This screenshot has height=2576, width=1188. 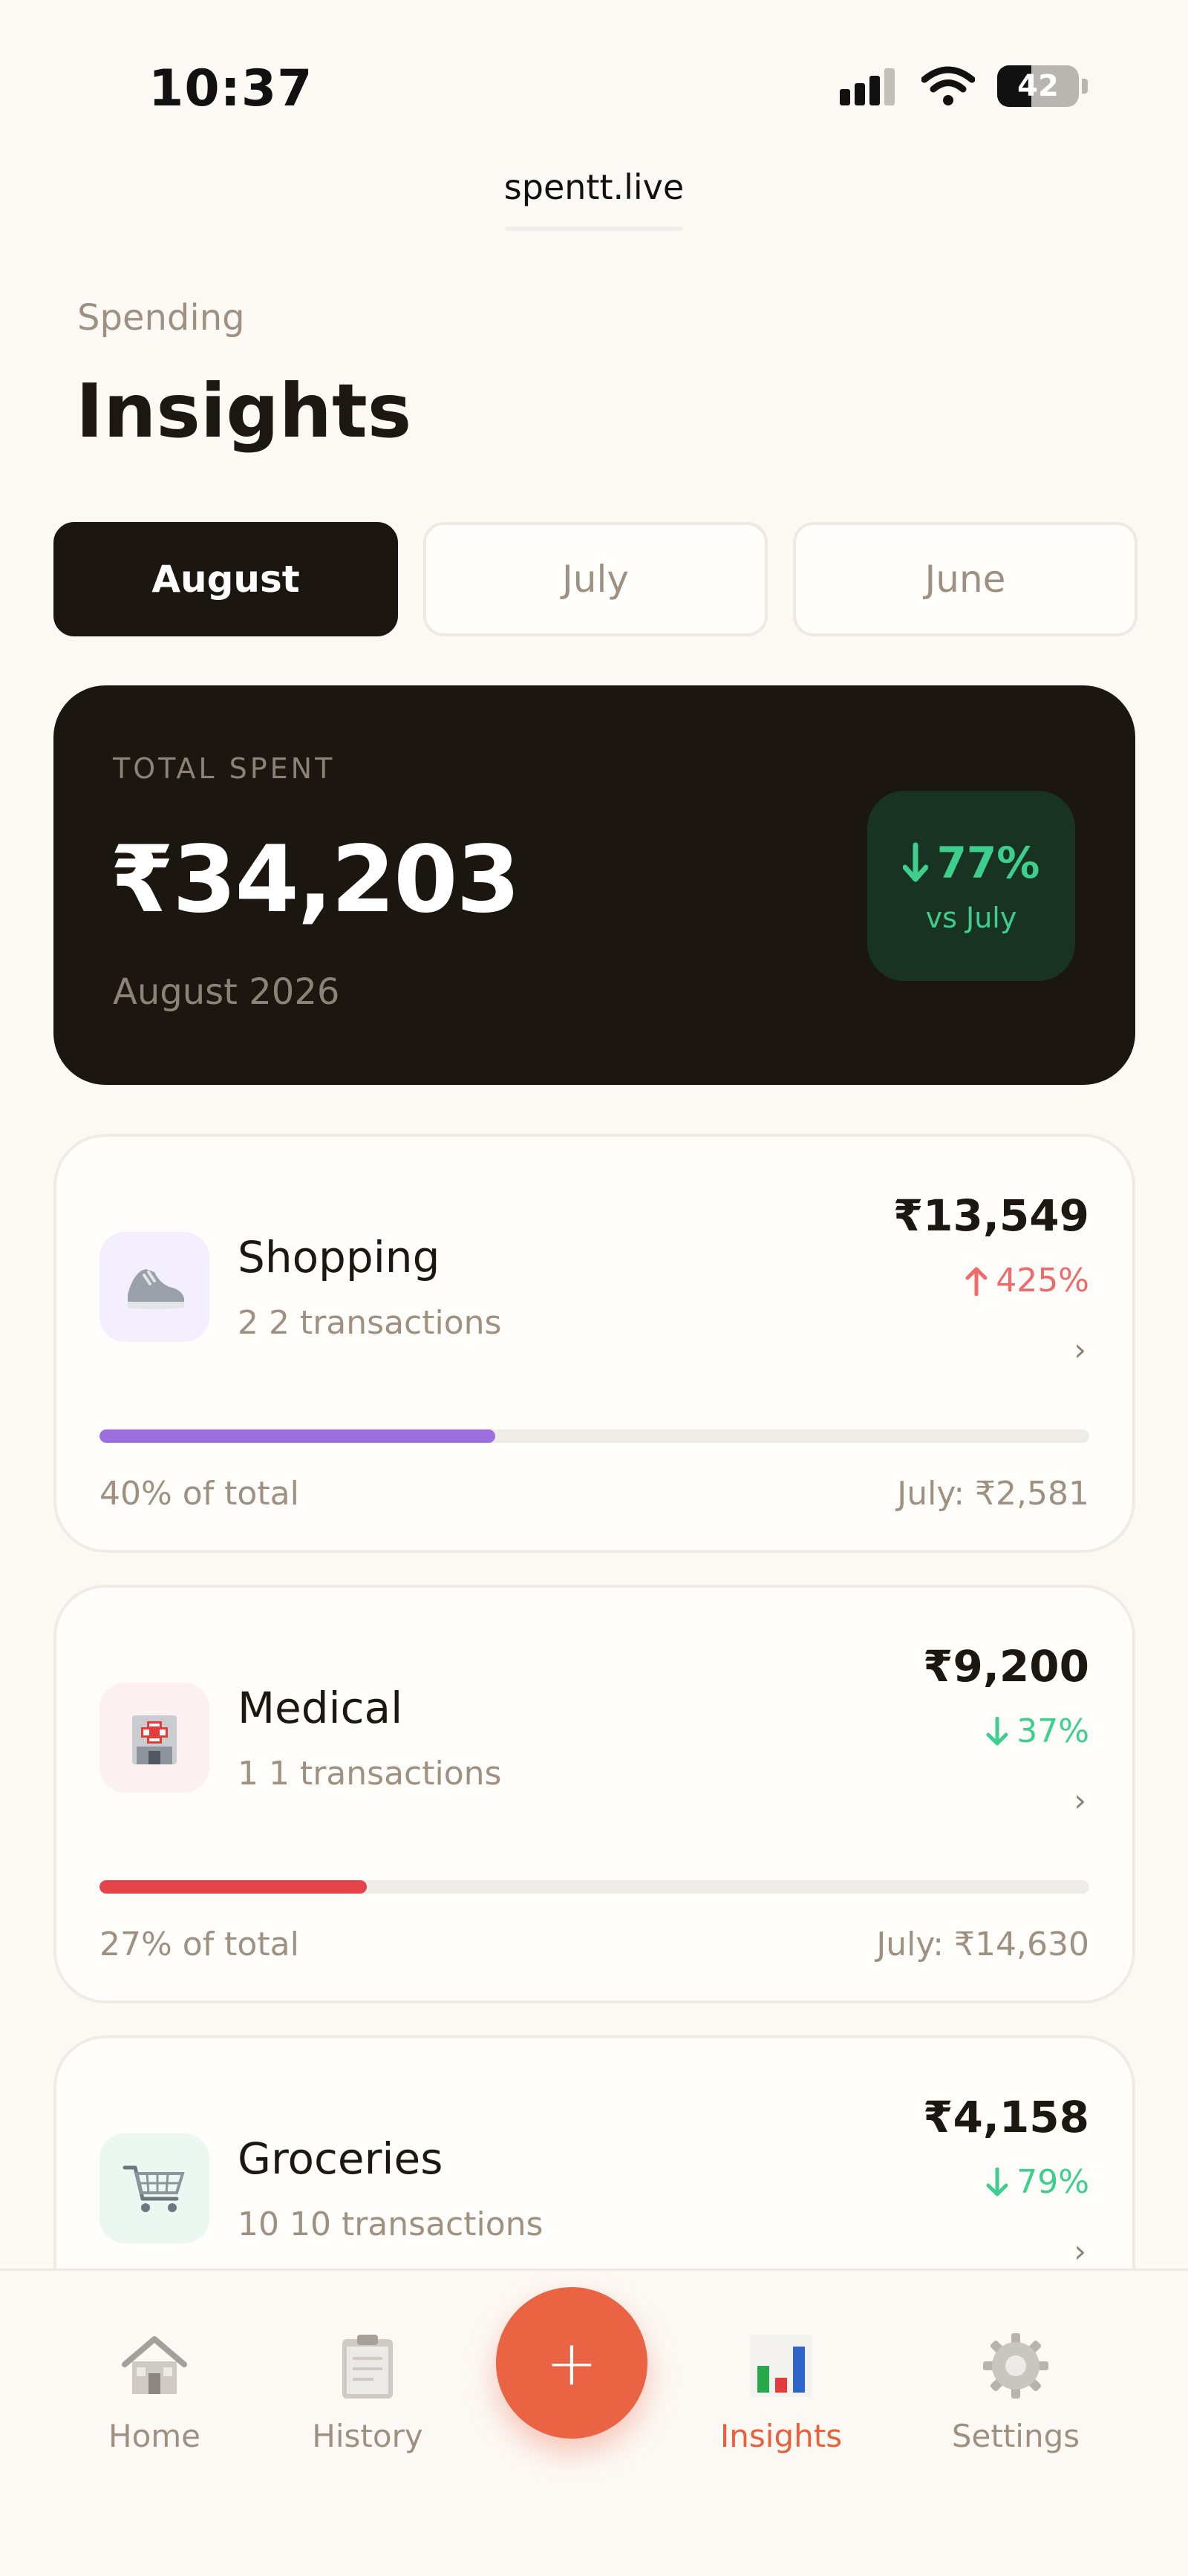 What do you see at coordinates (199, 1494) in the screenshot?
I see `category-share: 40% of total` at bounding box center [199, 1494].